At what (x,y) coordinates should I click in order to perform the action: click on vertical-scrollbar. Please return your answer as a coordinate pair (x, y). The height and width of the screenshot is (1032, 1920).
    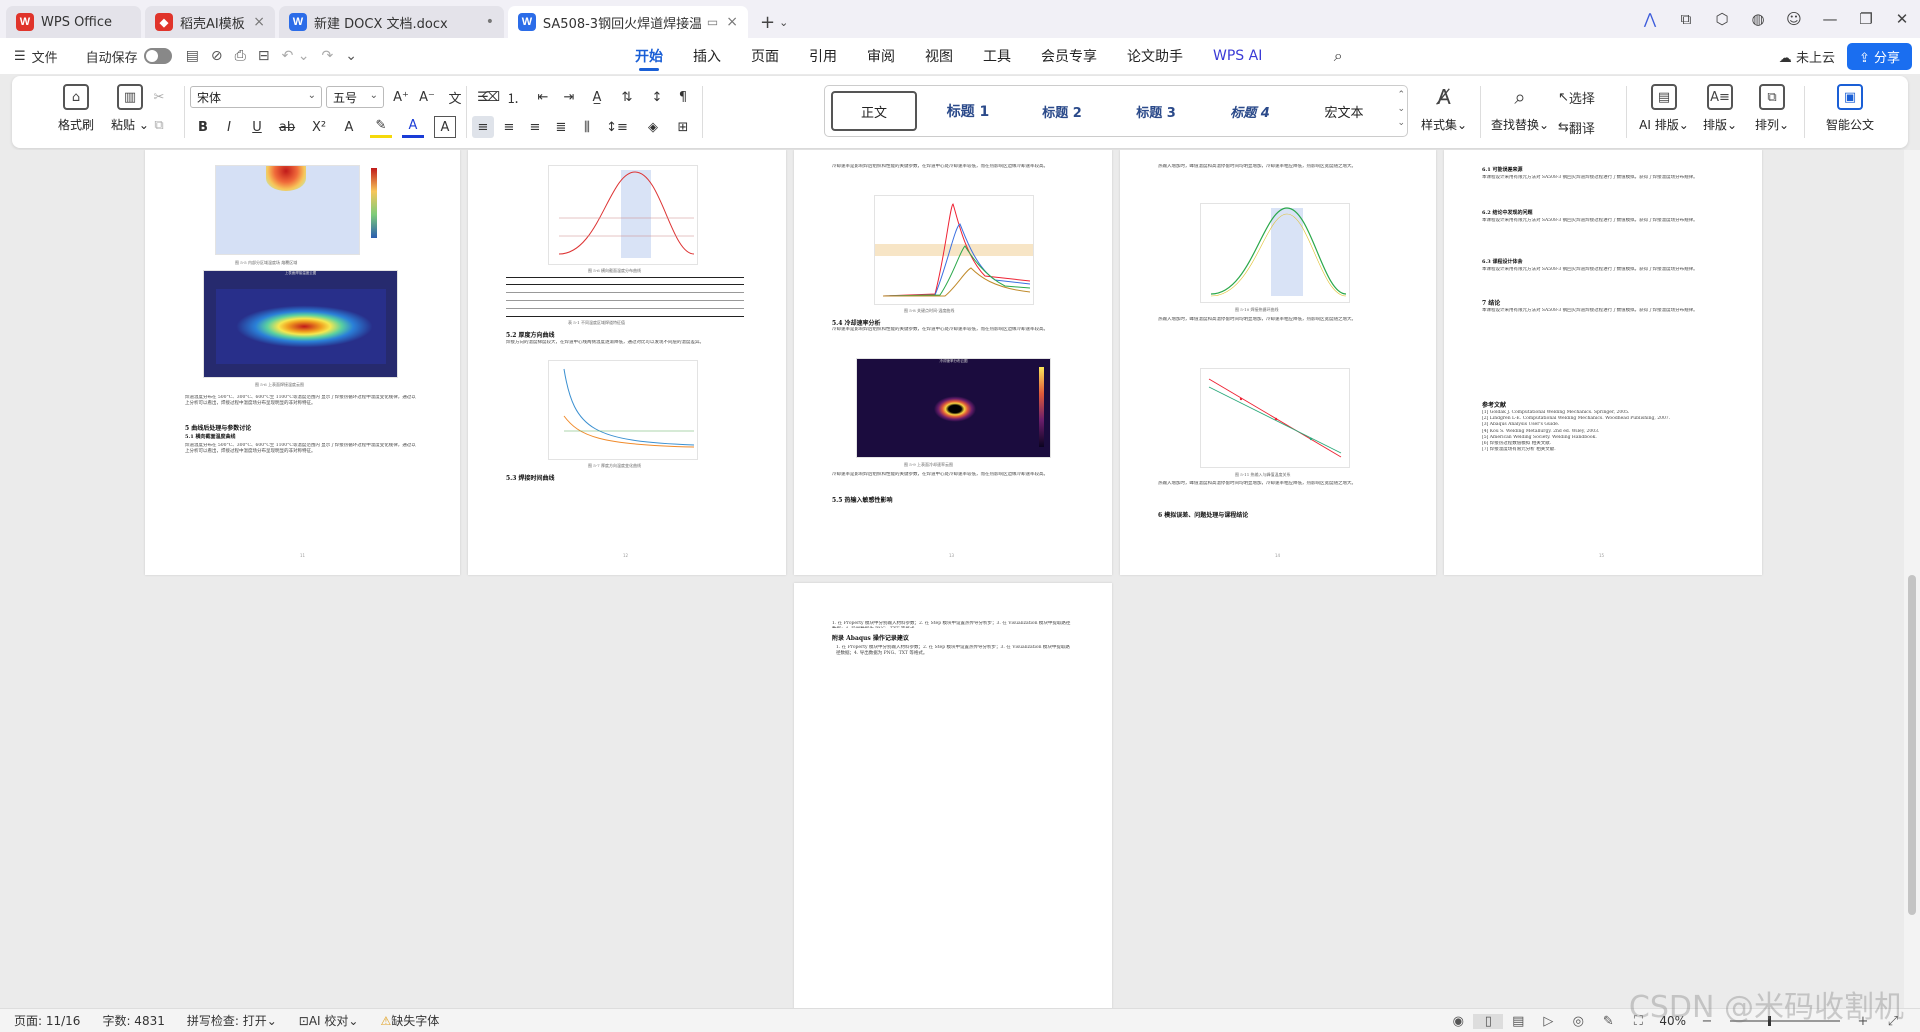
    Looking at the image, I should click on (1912, 579).